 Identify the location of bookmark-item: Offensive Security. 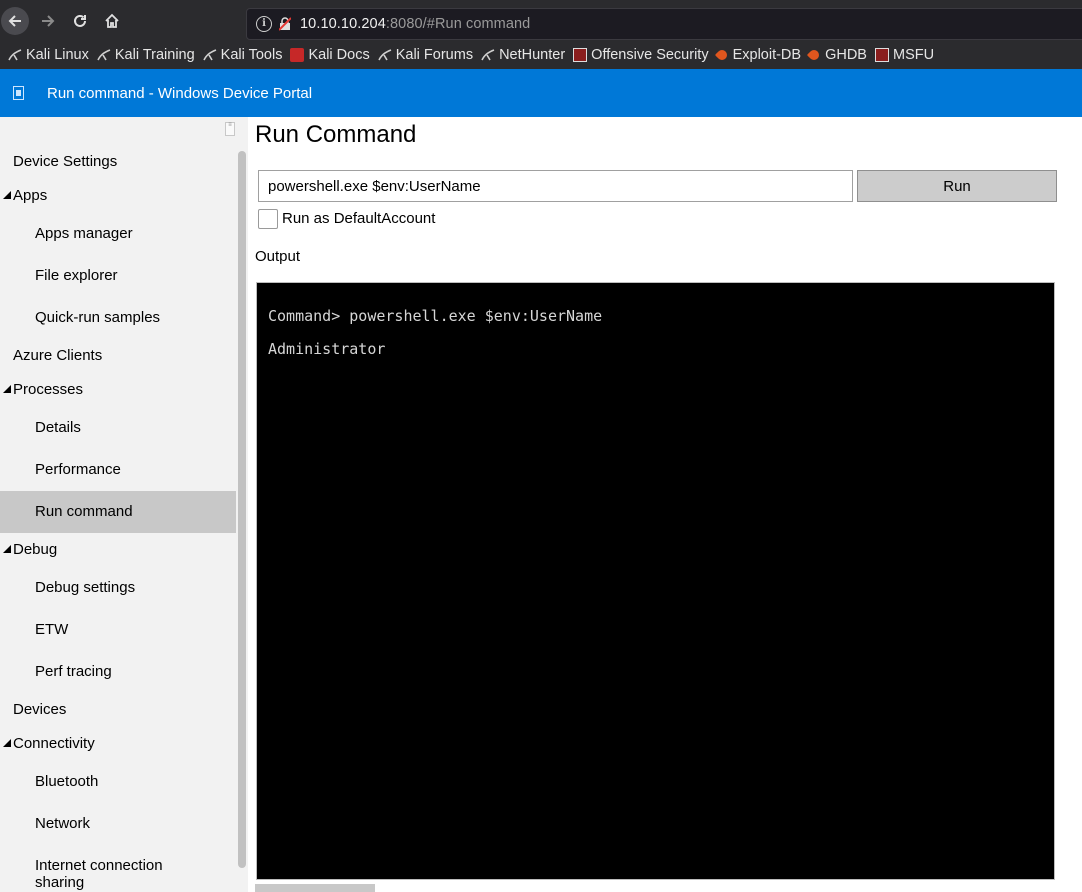
(641, 55).